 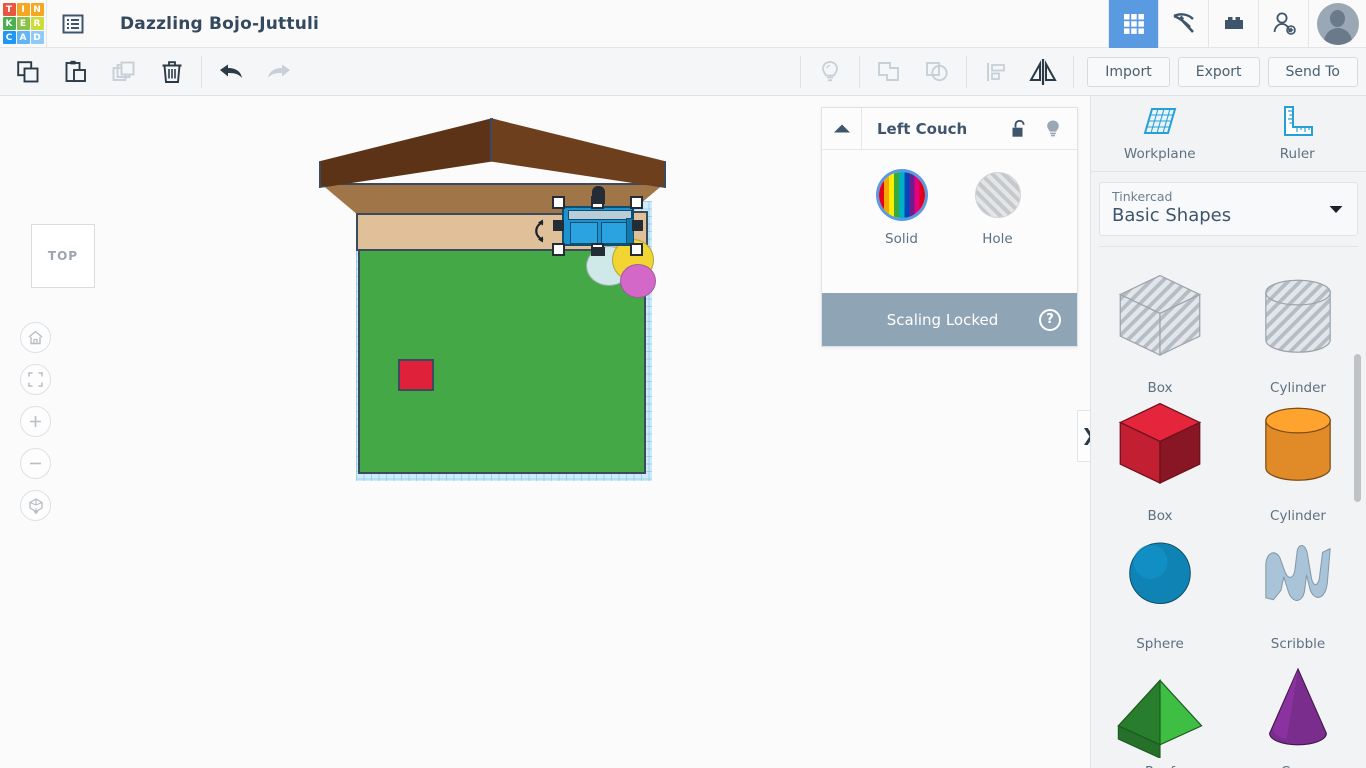 I want to click on shape-item-cone-purple: Cone, so click(x=1298, y=710).